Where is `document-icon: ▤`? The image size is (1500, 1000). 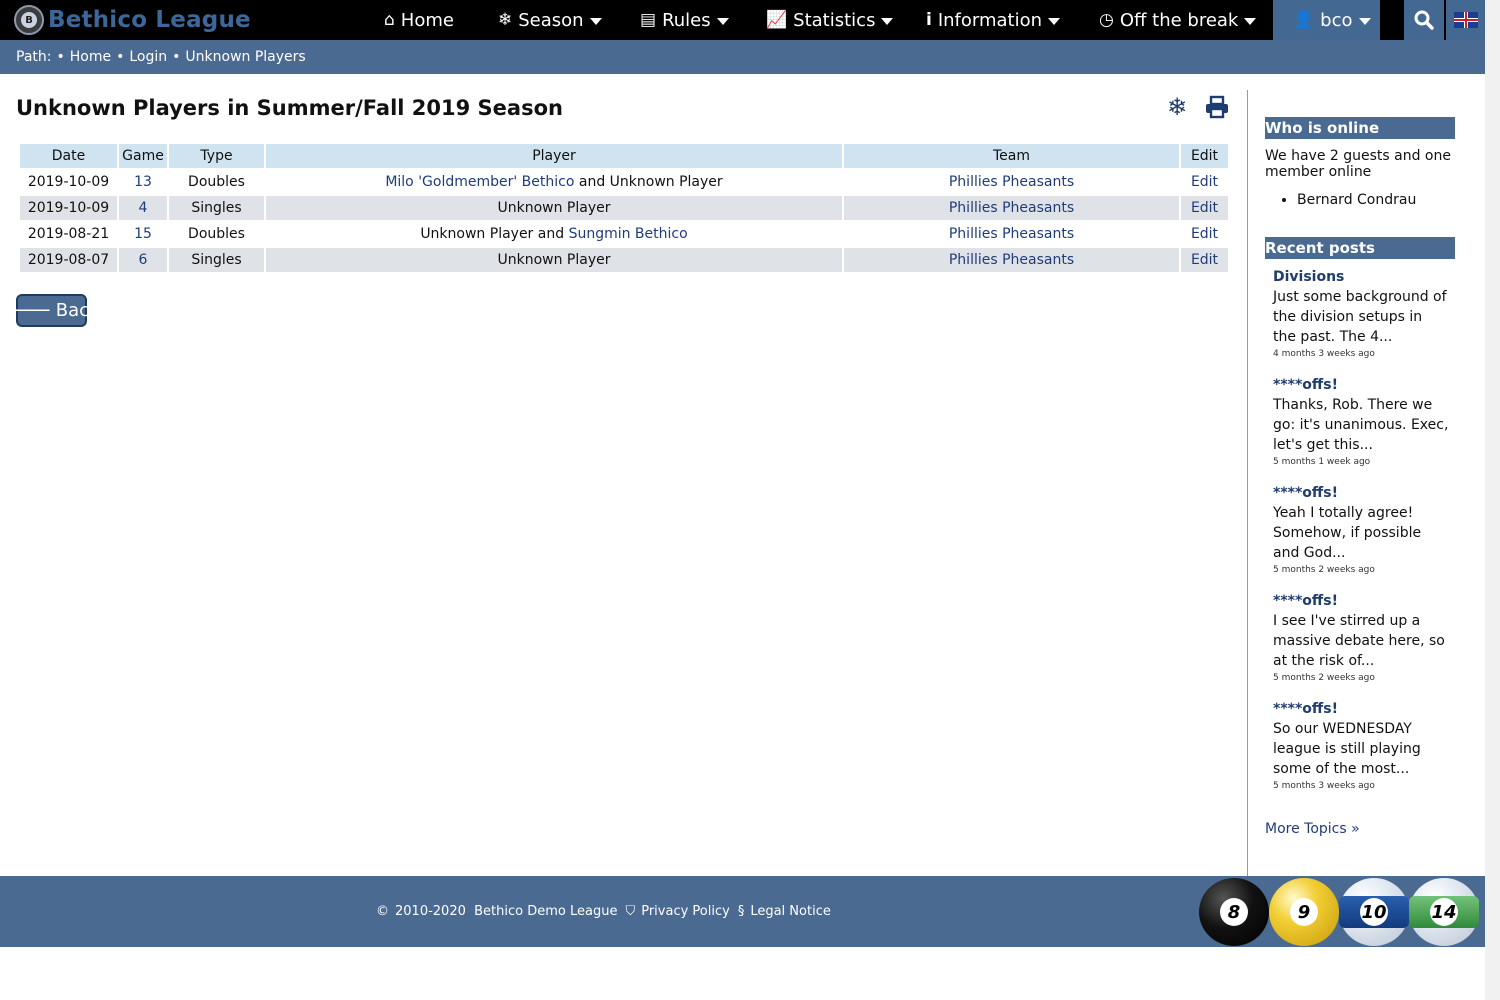 document-icon: ▤ is located at coordinates (648, 20).